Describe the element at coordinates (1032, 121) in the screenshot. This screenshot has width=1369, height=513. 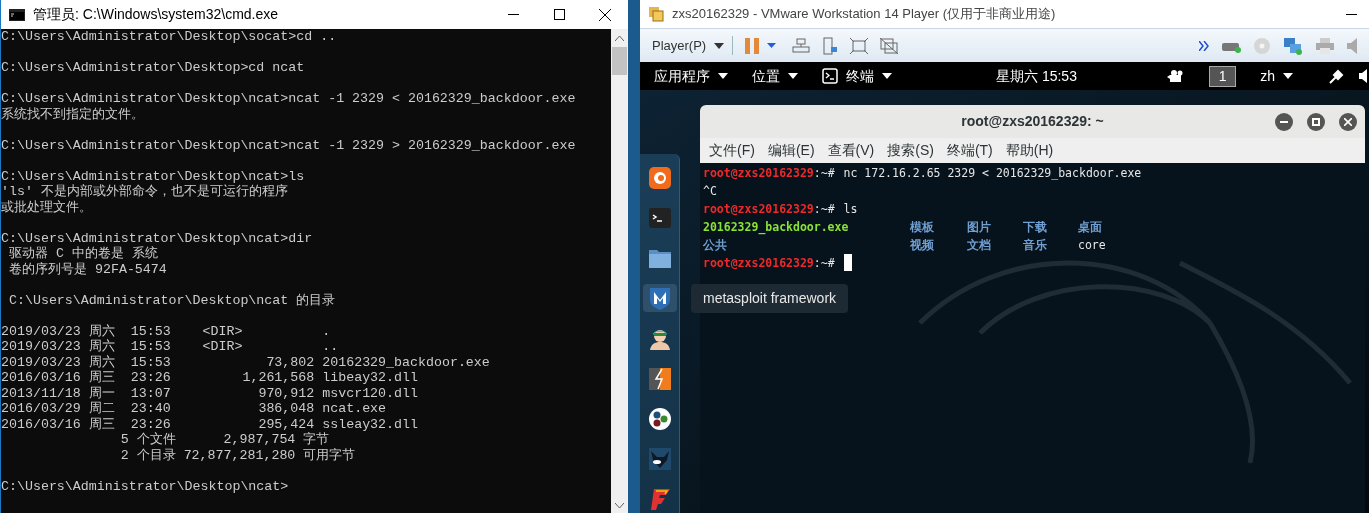
I see `terminal-title: root@zxs20162329: ~` at that location.